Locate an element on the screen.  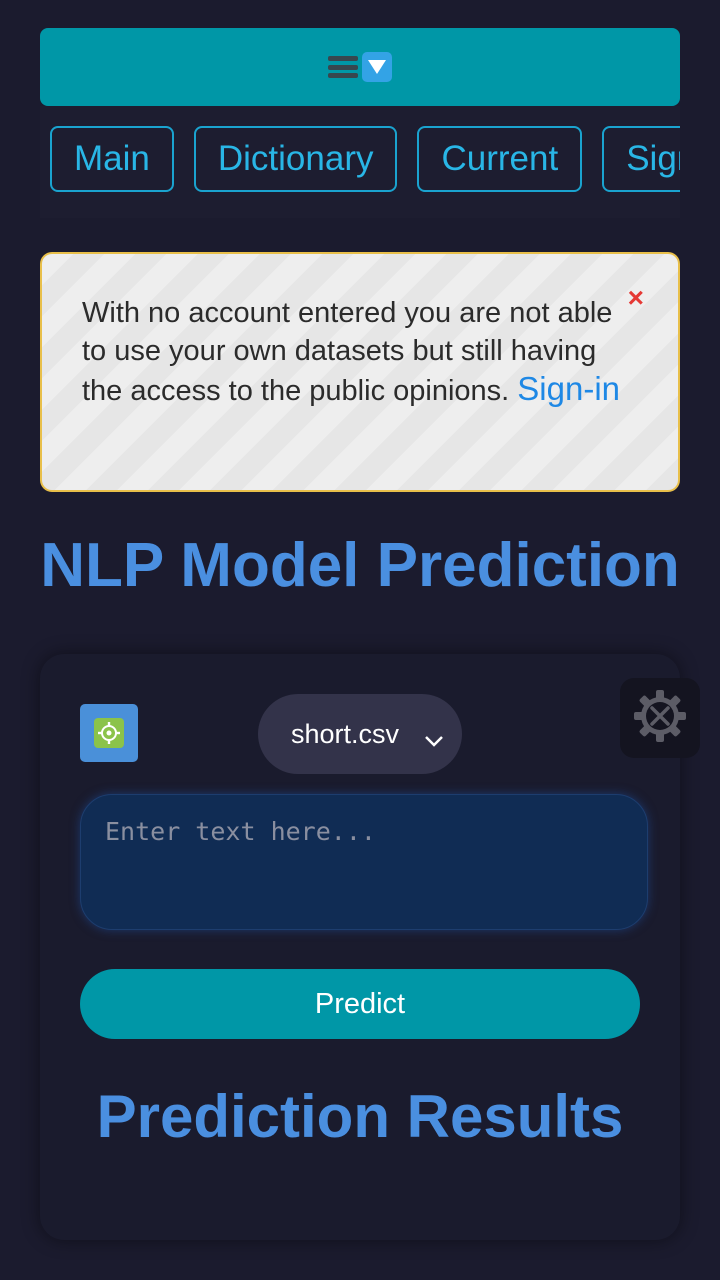
tools-settings-button is located at coordinates (660, 718).